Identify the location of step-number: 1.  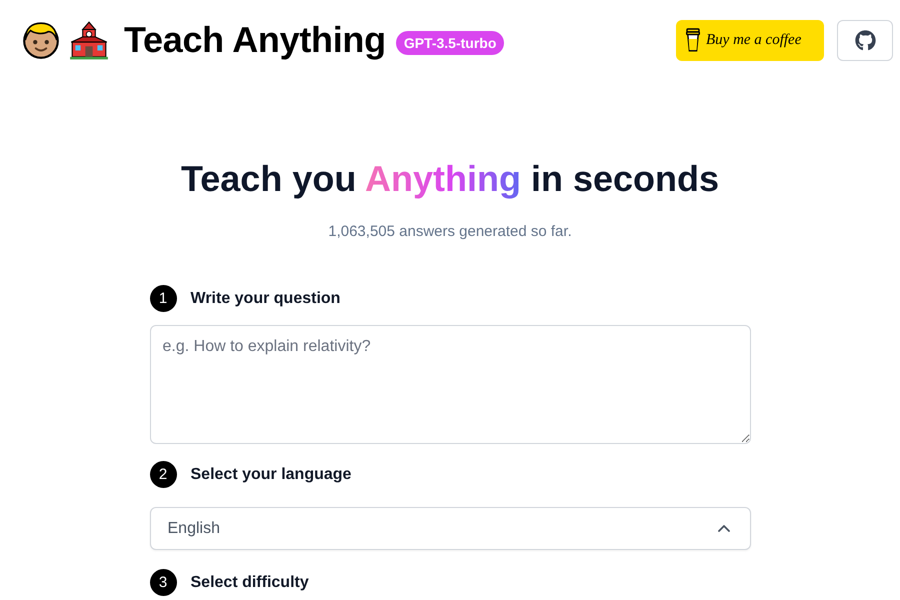
(163, 298).